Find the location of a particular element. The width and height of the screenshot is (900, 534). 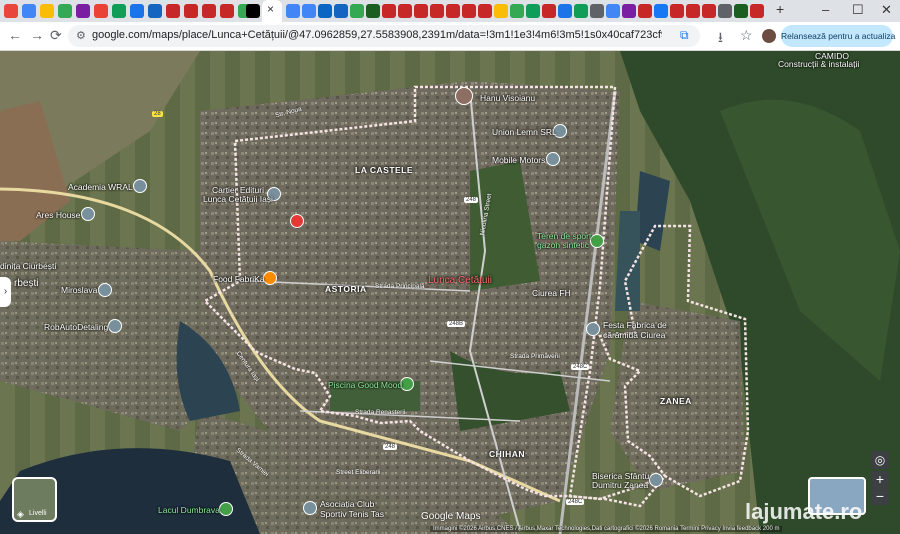

asociatia-label-2: Sportiv Tenis Tas is located at coordinates (352, 514).